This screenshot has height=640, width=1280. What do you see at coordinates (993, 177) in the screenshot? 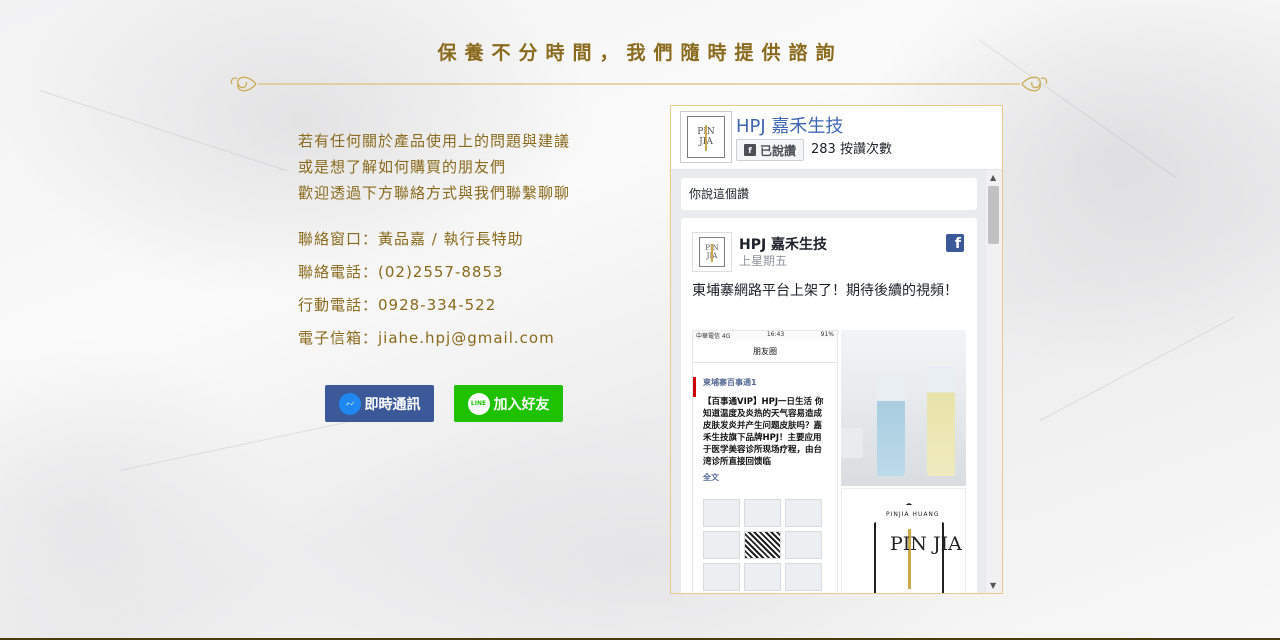
I see `scroll-up-icon: ▲` at bounding box center [993, 177].